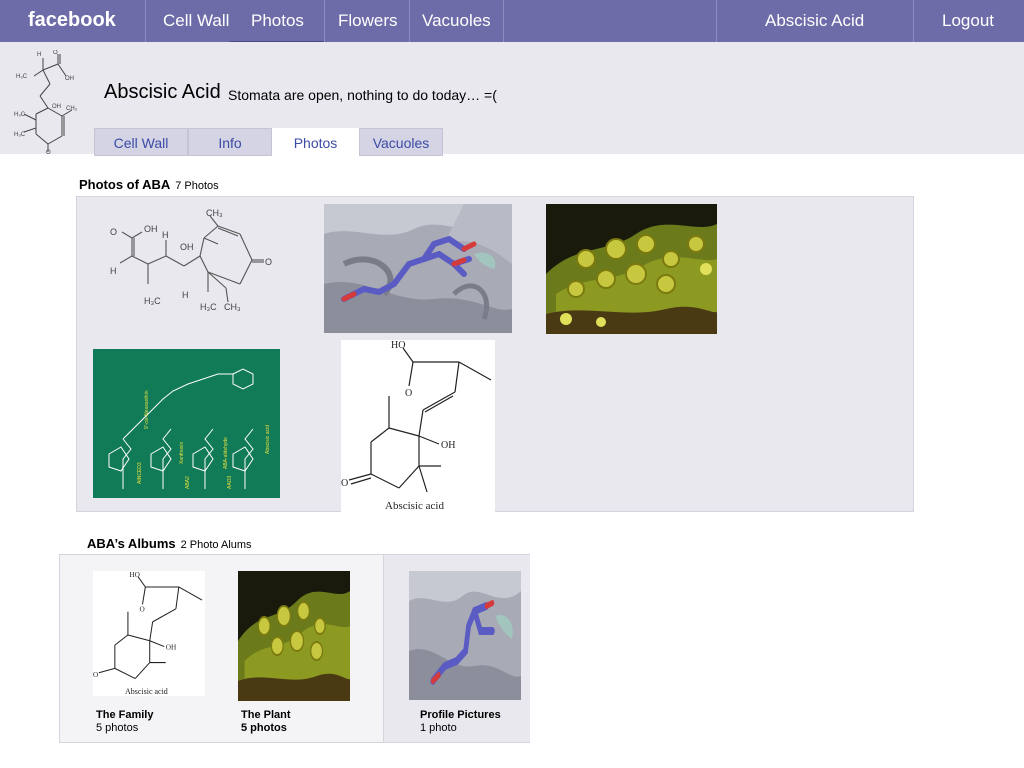  I want to click on album-cover-the-family: HO O OH O Abscisic acid, so click(149, 633).